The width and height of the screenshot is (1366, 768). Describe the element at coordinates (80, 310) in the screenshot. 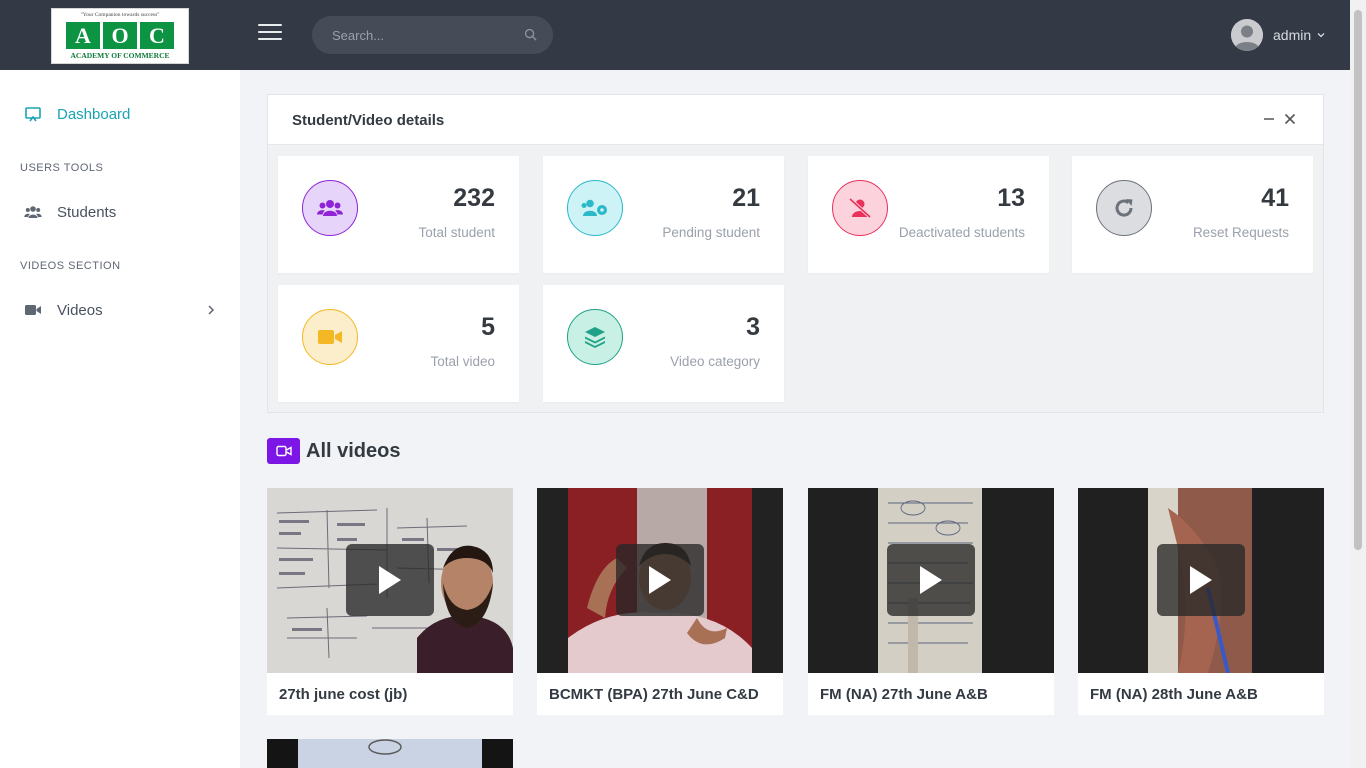

I see `sidebar-item-label: Videos` at that location.